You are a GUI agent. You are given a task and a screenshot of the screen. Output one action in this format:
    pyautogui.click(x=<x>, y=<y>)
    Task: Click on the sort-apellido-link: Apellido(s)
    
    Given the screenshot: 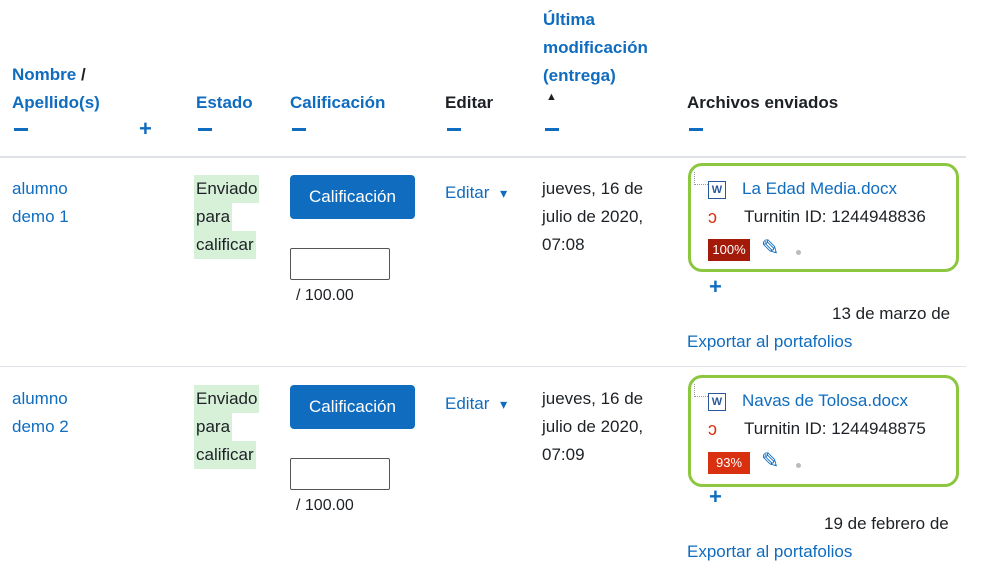 What is the action you would take?
    pyautogui.click(x=56, y=103)
    